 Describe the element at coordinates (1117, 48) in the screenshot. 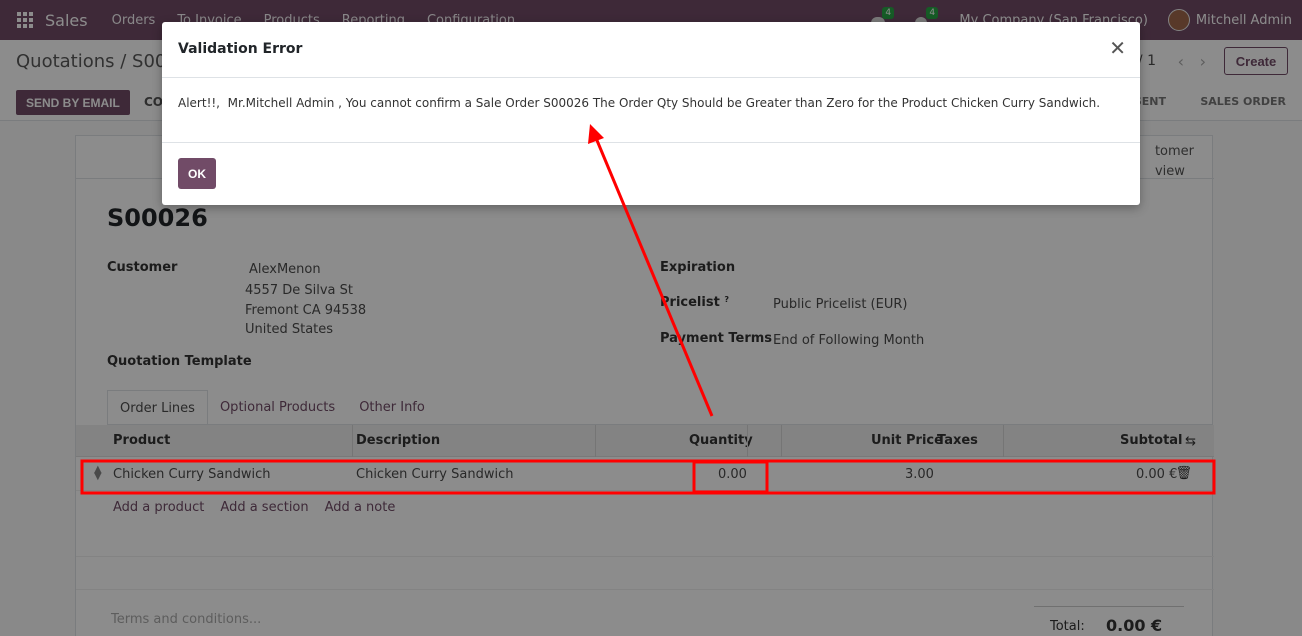

I see `close-icon: ✕` at that location.